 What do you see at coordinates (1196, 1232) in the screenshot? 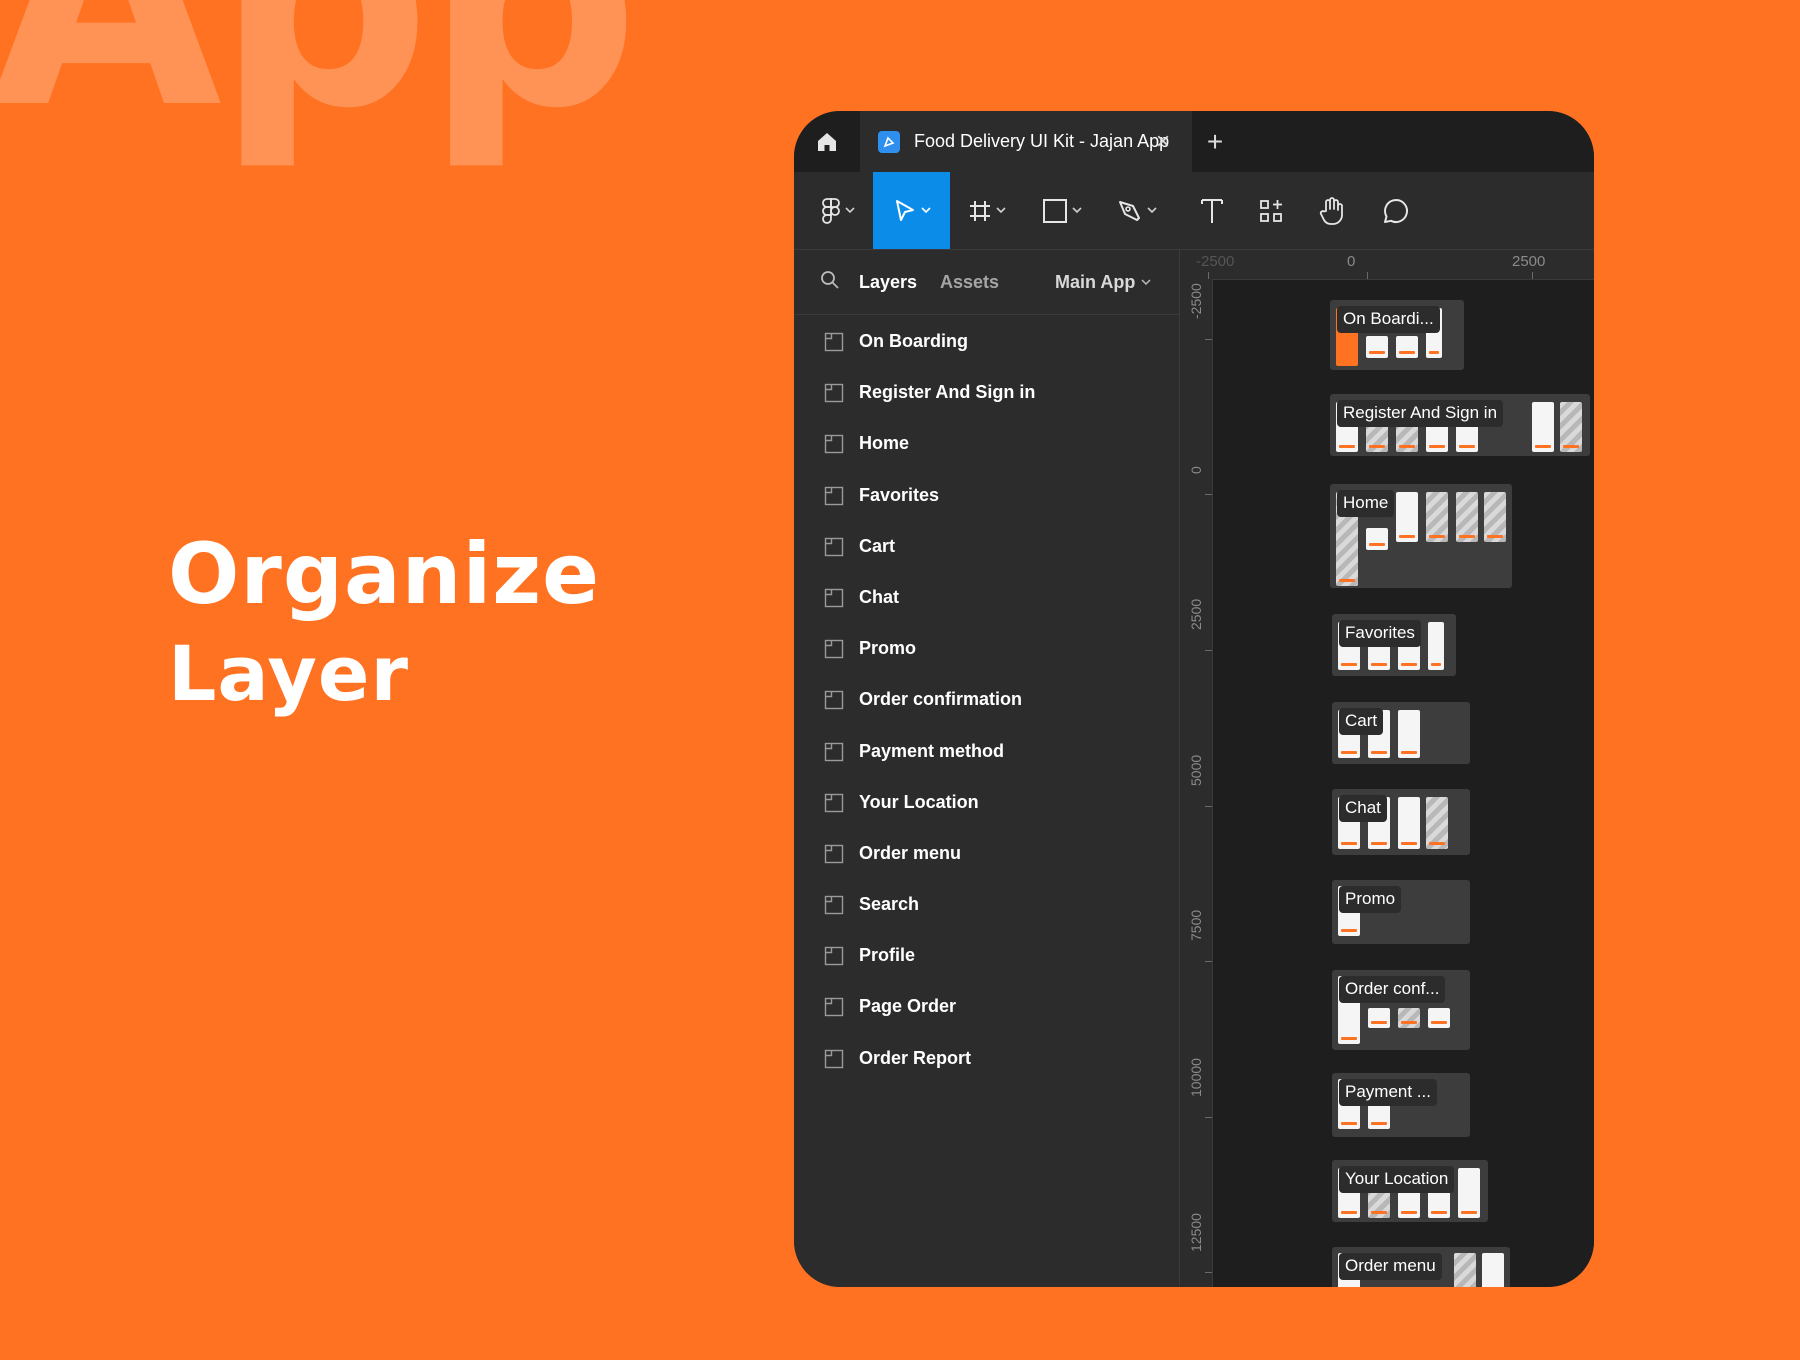
I see `ruler-tick-label: 12500` at bounding box center [1196, 1232].